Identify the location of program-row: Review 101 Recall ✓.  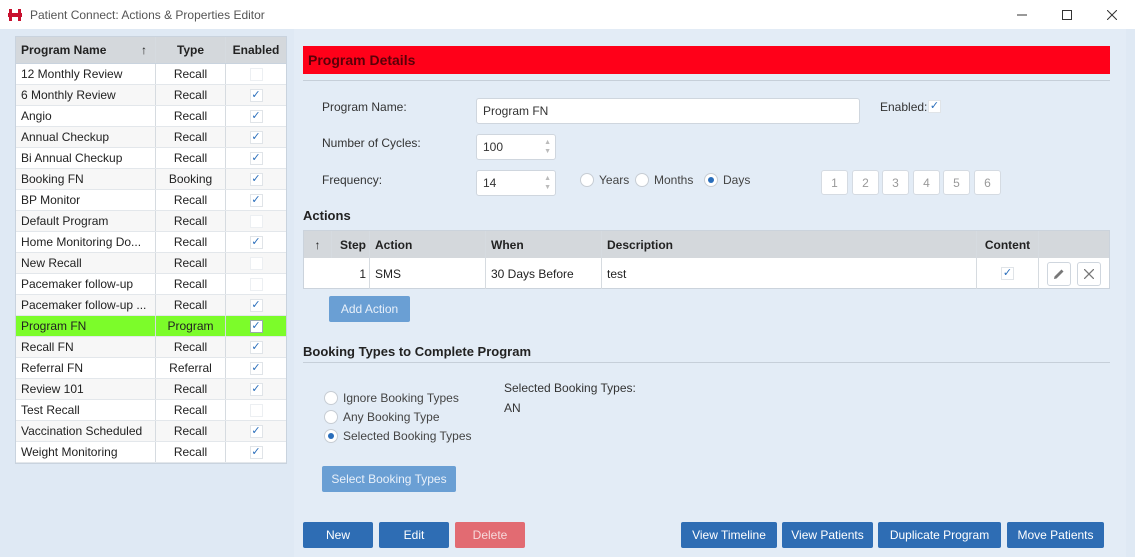
(151, 389).